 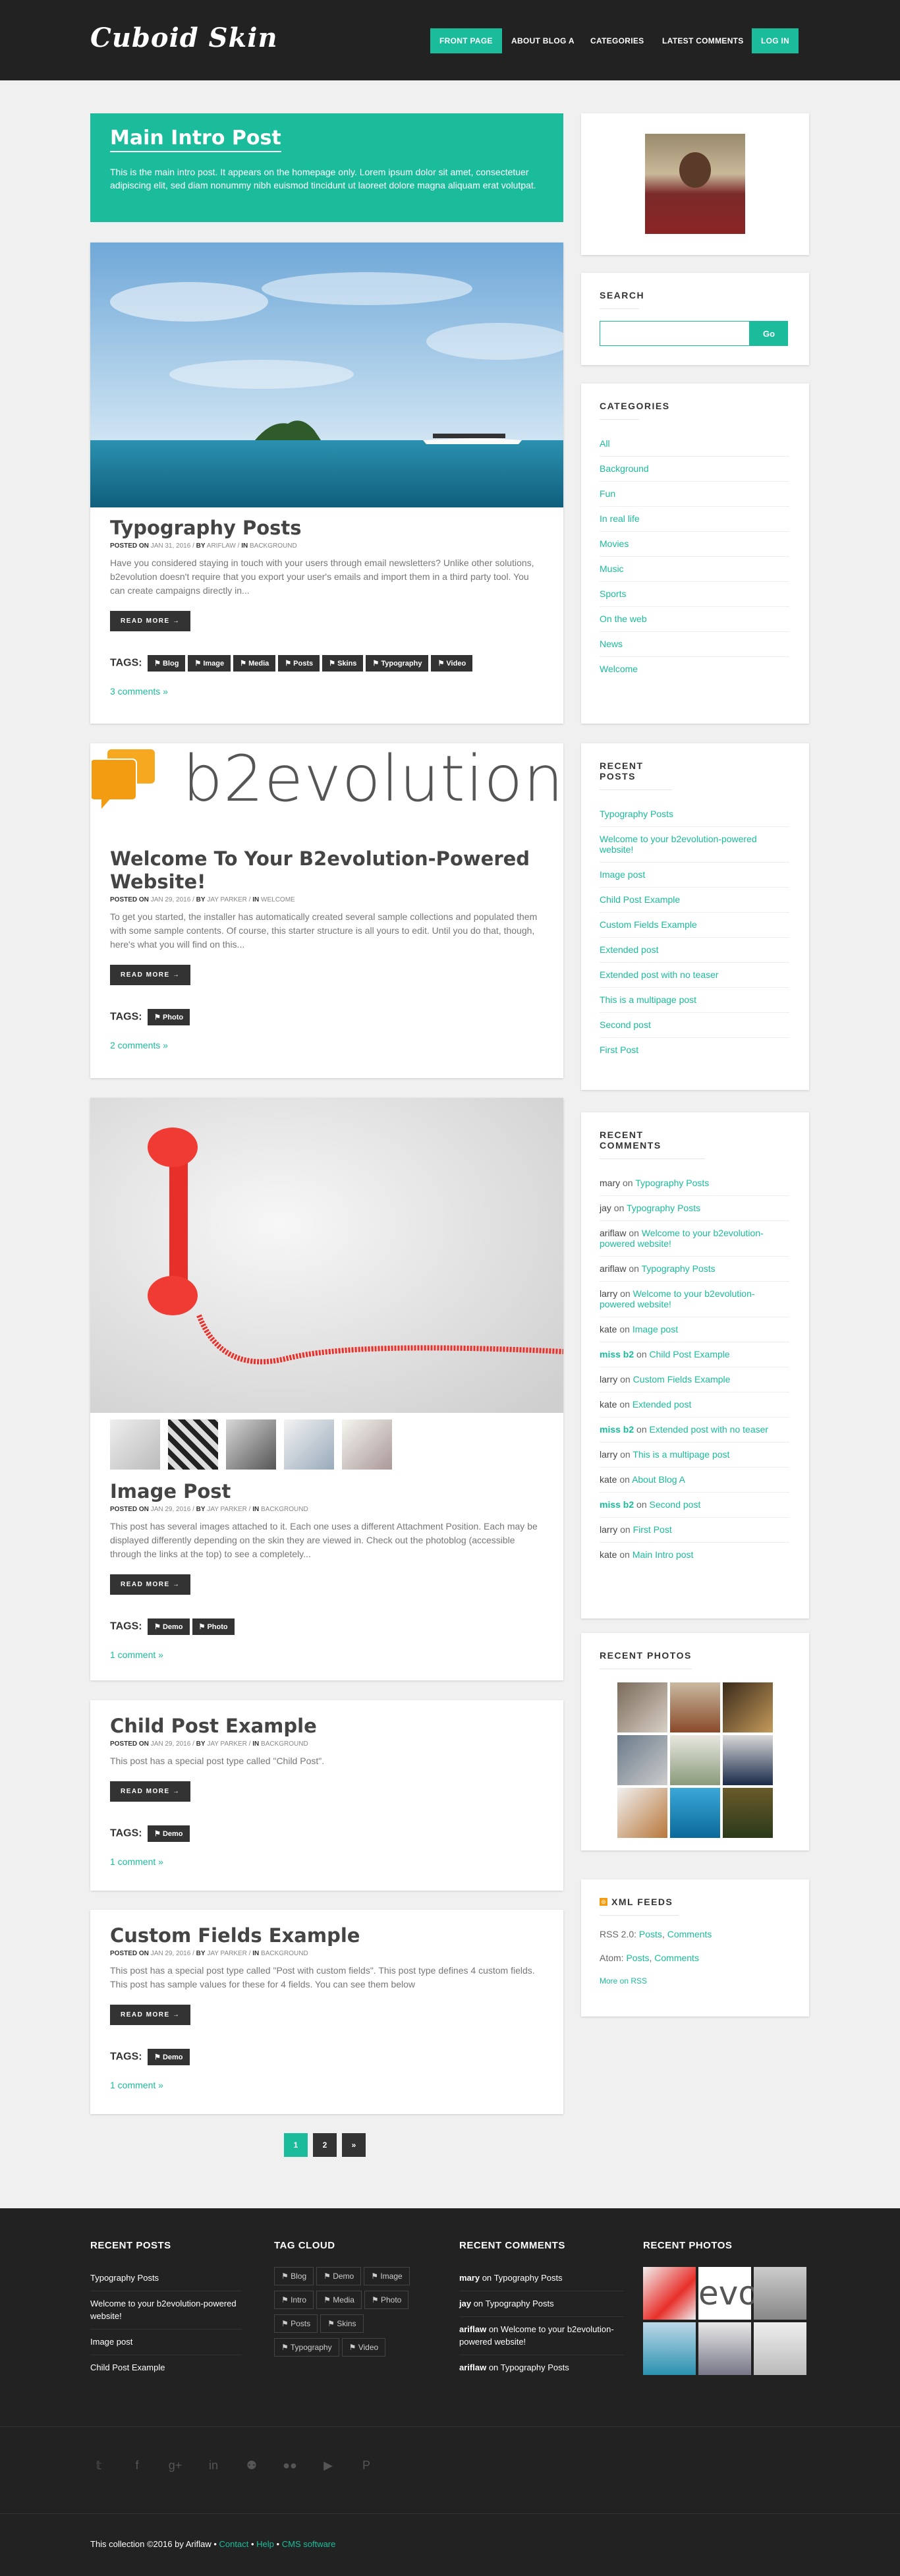 What do you see at coordinates (309, 2544) in the screenshot?
I see `cms-software-link: CMS software` at bounding box center [309, 2544].